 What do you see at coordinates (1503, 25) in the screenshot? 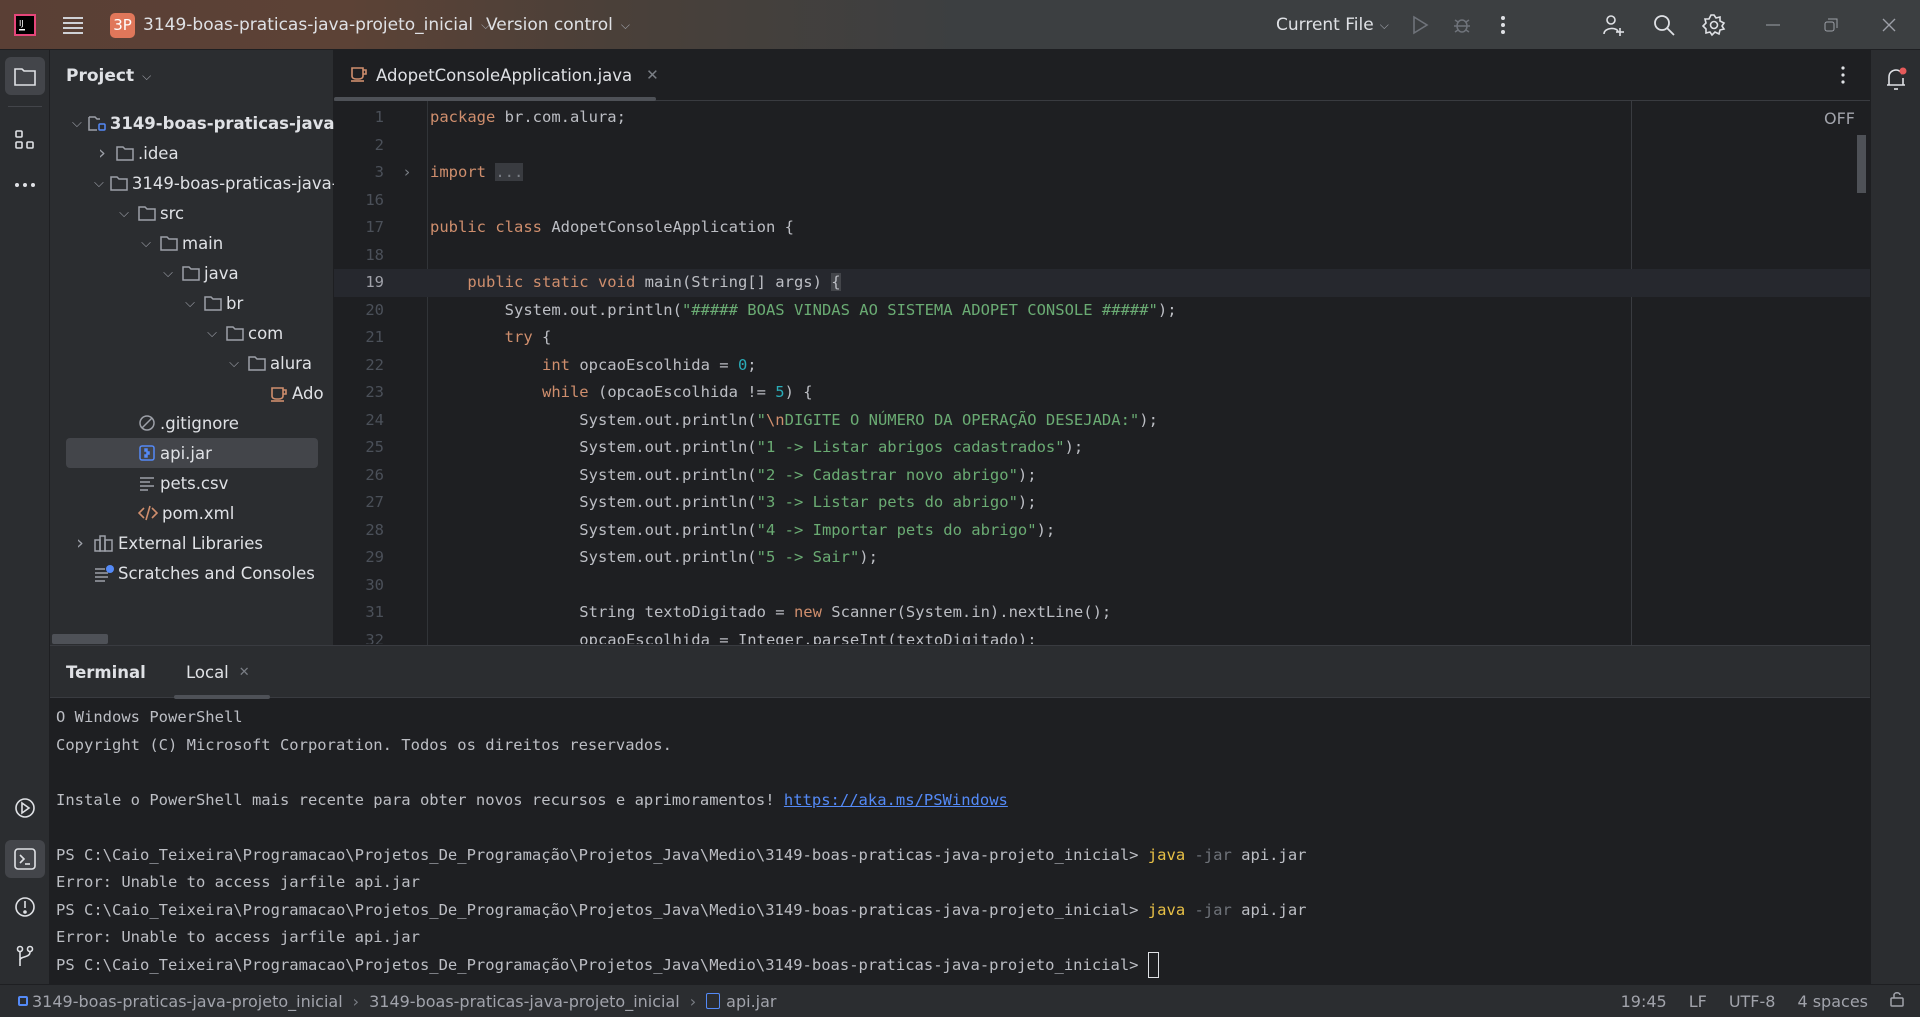
I see `more-actions-icon` at bounding box center [1503, 25].